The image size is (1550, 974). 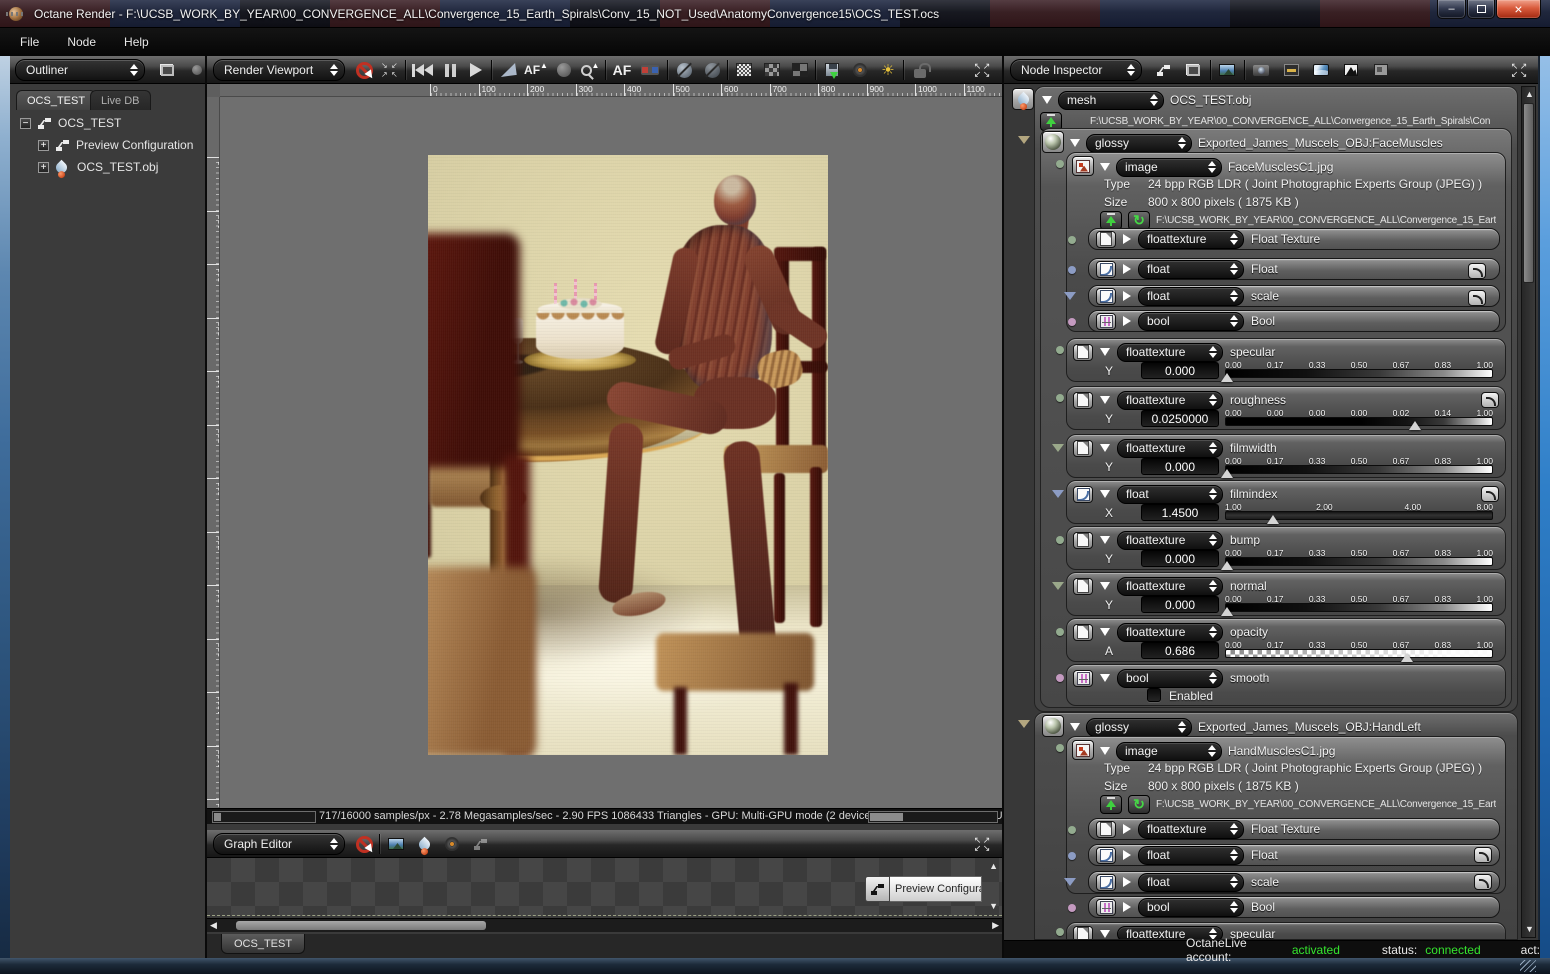 What do you see at coordinates (982, 844) in the screenshot?
I see `graph-fullscreen-icon: ↖ ↗ ↙ ↘` at bounding box center [982, 844].